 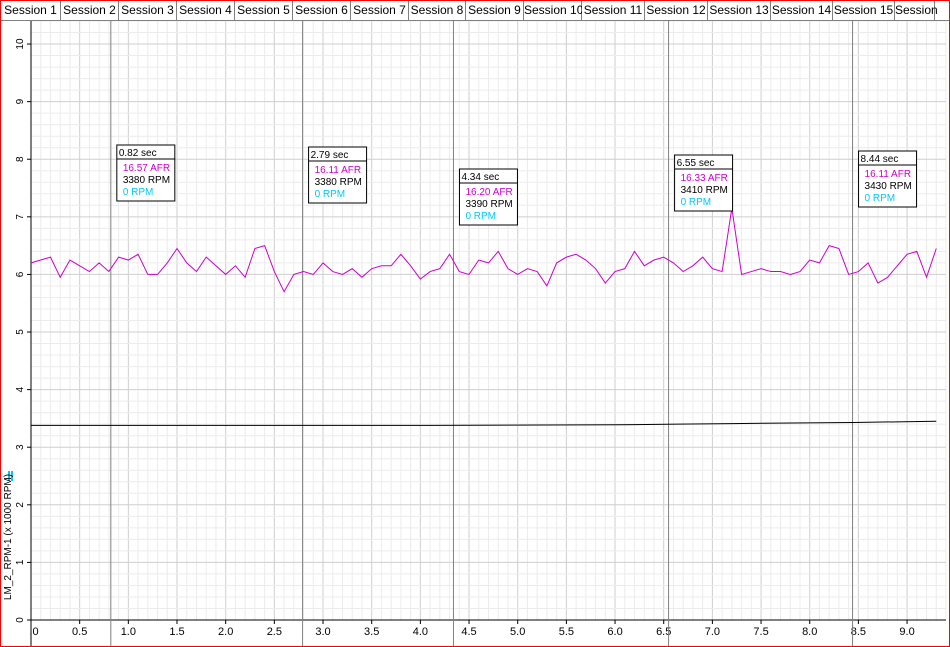 What do you see at coordinates (20, 101) in the screenshot?
I see `y-tick-label: 9` at bounding box center [20, 101].